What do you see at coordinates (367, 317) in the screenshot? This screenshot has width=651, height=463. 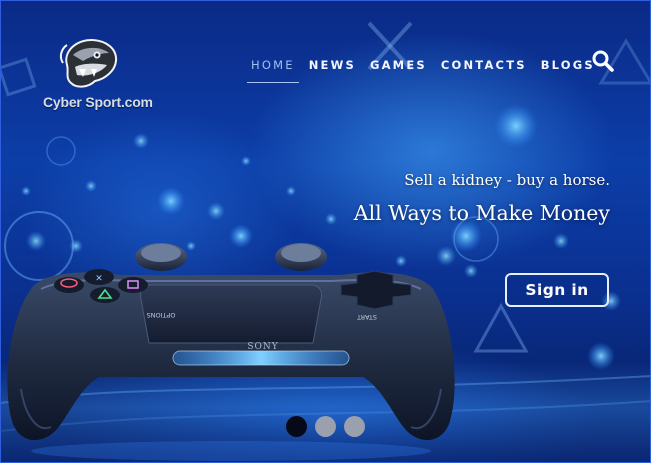 I see `start-label: START` at bounding box center [367, 317].